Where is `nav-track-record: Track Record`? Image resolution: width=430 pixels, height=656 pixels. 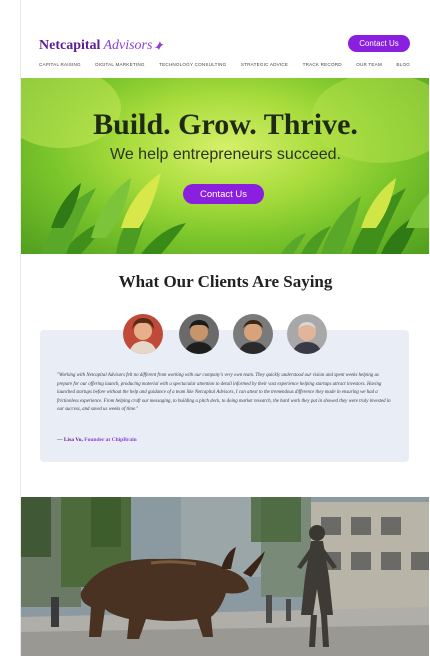
nav-track-record: Track Record is located at coordinates (322, 64).